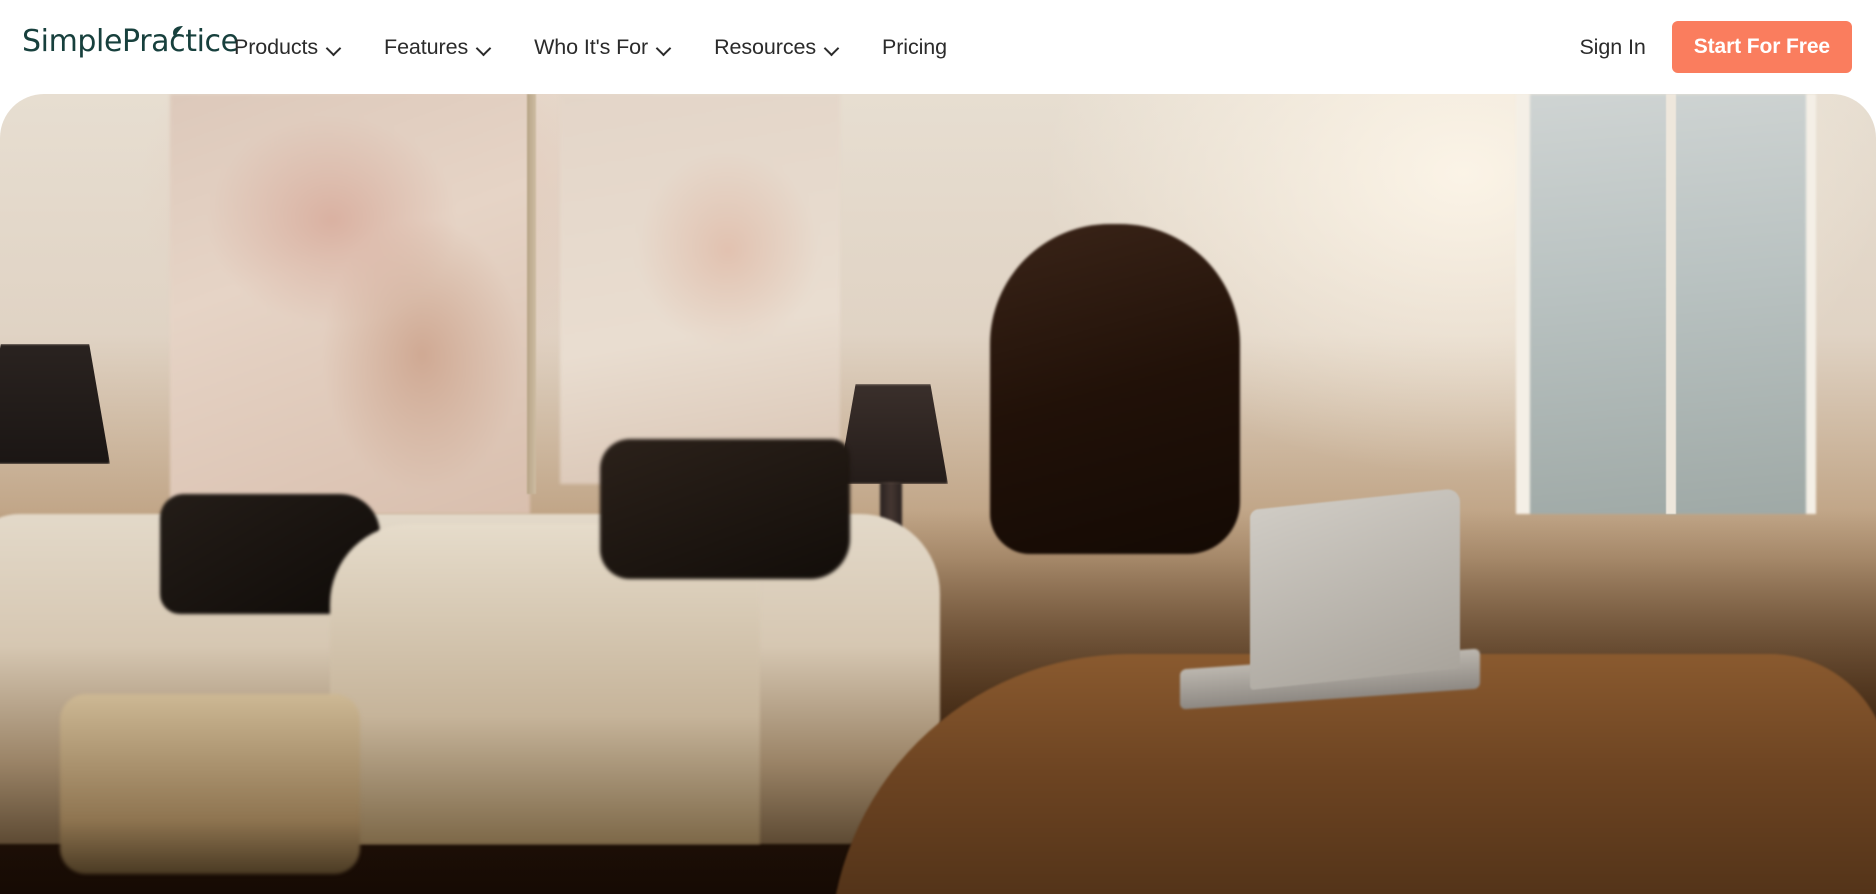  I want to click on nav-item-pricing-label: Pricing, so click(914, 46).